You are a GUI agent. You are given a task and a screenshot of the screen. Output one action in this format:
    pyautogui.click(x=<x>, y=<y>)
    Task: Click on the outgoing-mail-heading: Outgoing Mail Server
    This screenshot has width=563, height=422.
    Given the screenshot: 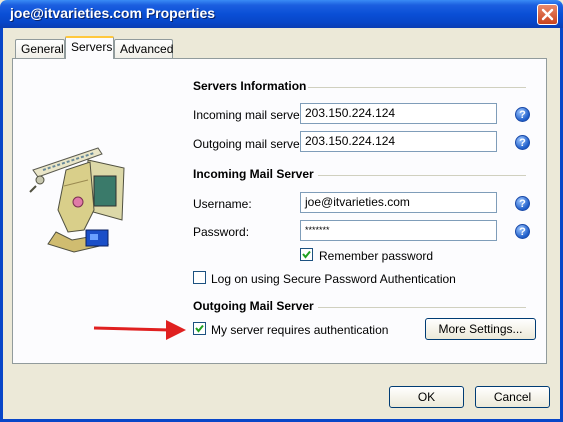 What is the action you would take?
    pyautogui.click(x=253, y=306)
    